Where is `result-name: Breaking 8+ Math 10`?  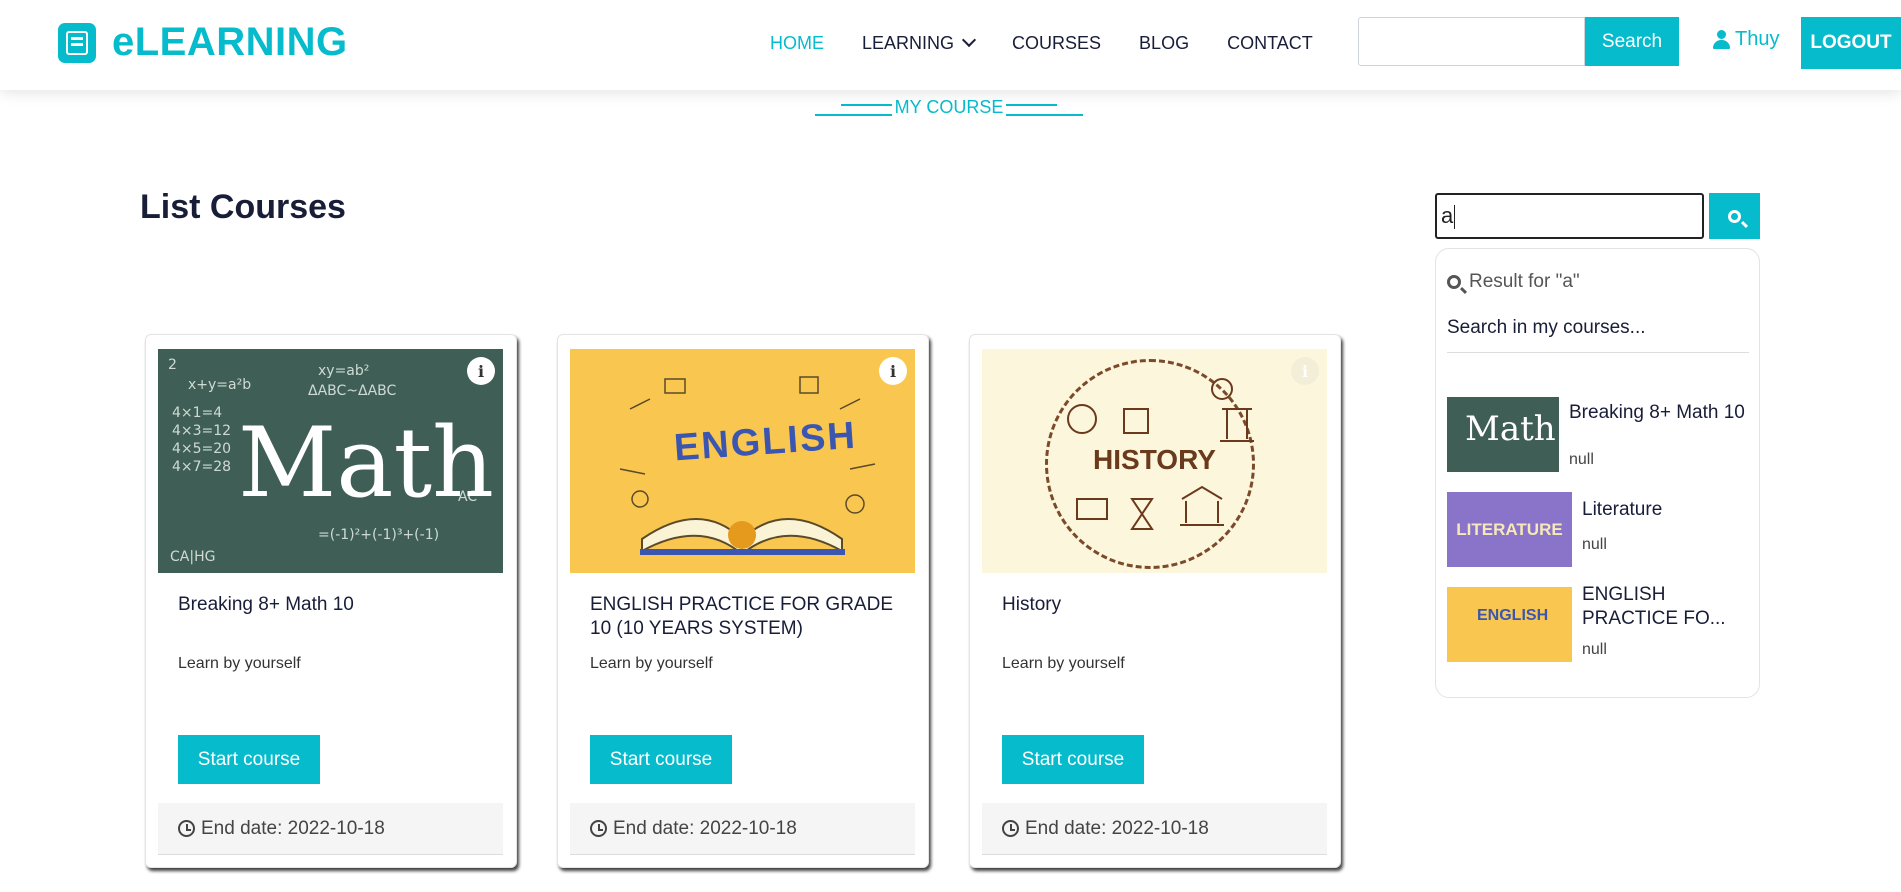 result-name: Breaking 8+ Math 10 is located at coordinates (1657, 412).